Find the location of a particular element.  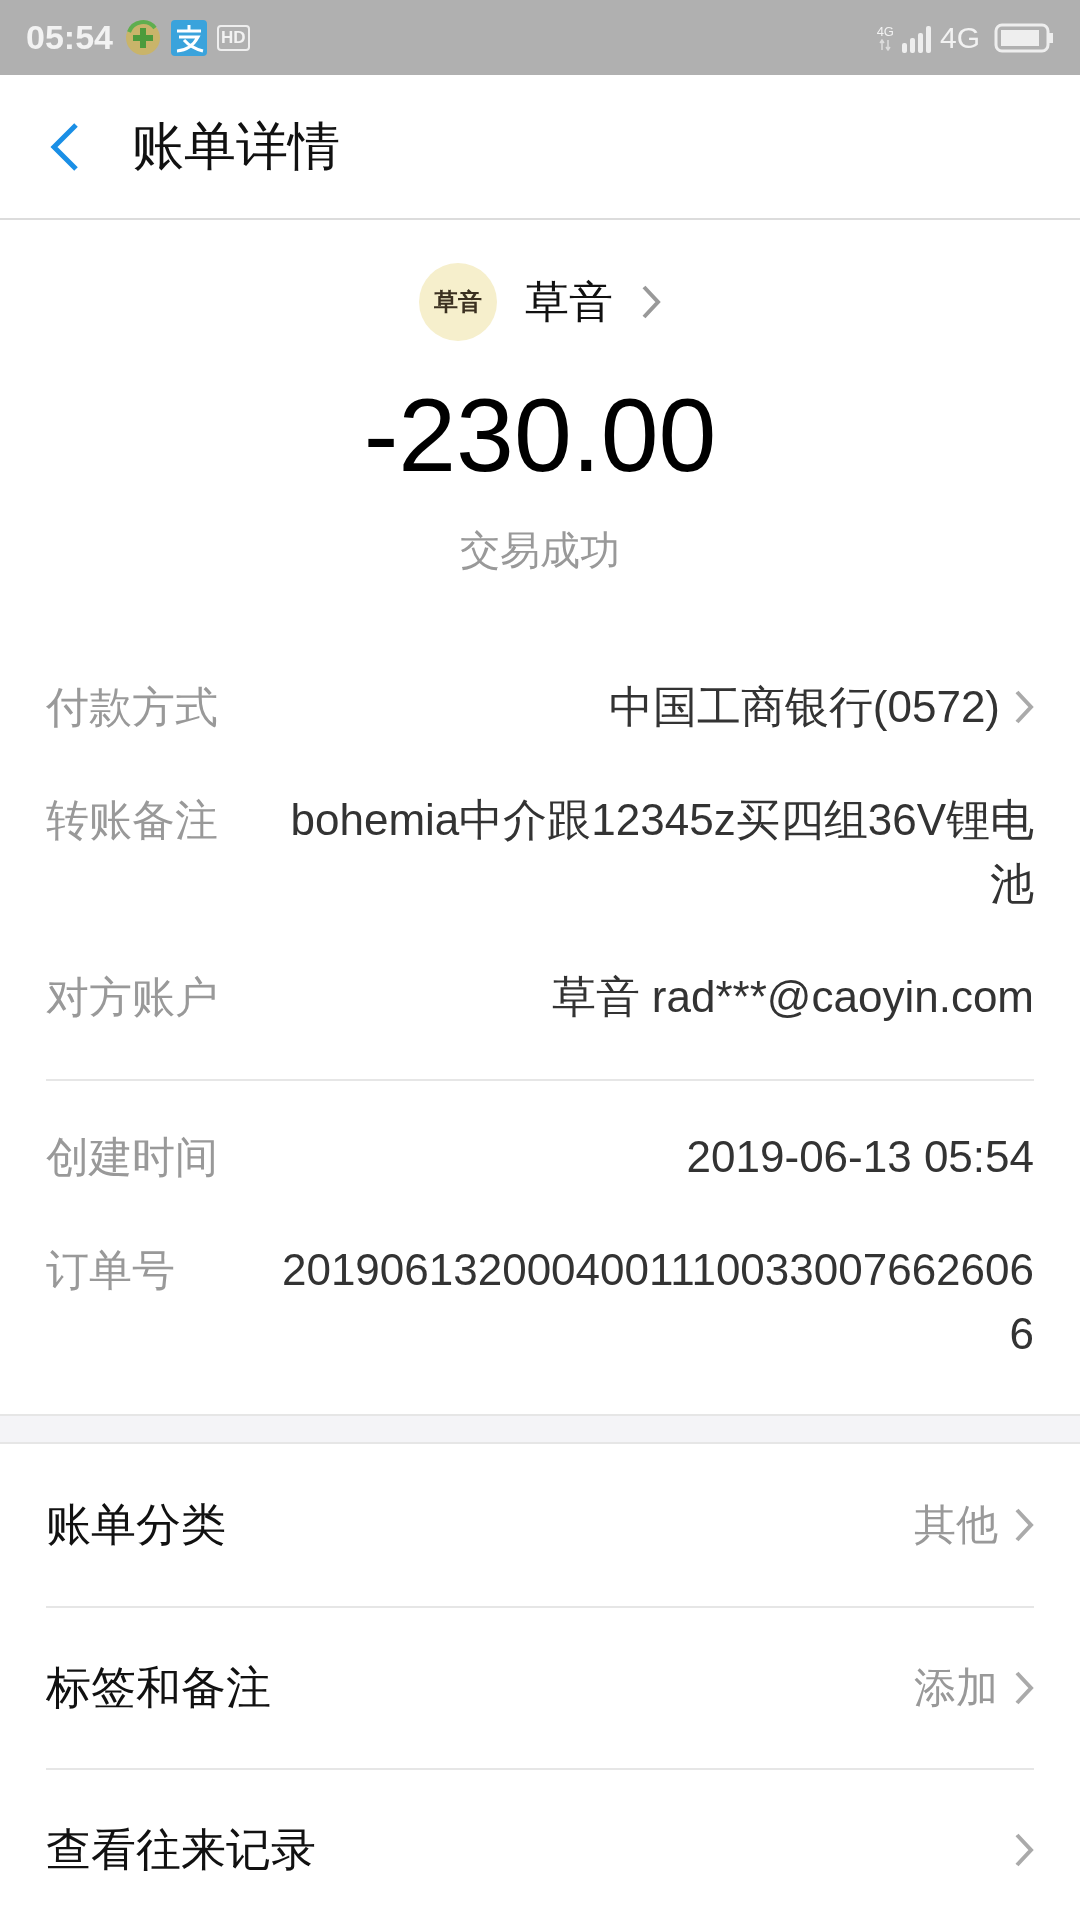

detail-value: 2019-06-13 05:54 is located at coordinates (860, 1157).